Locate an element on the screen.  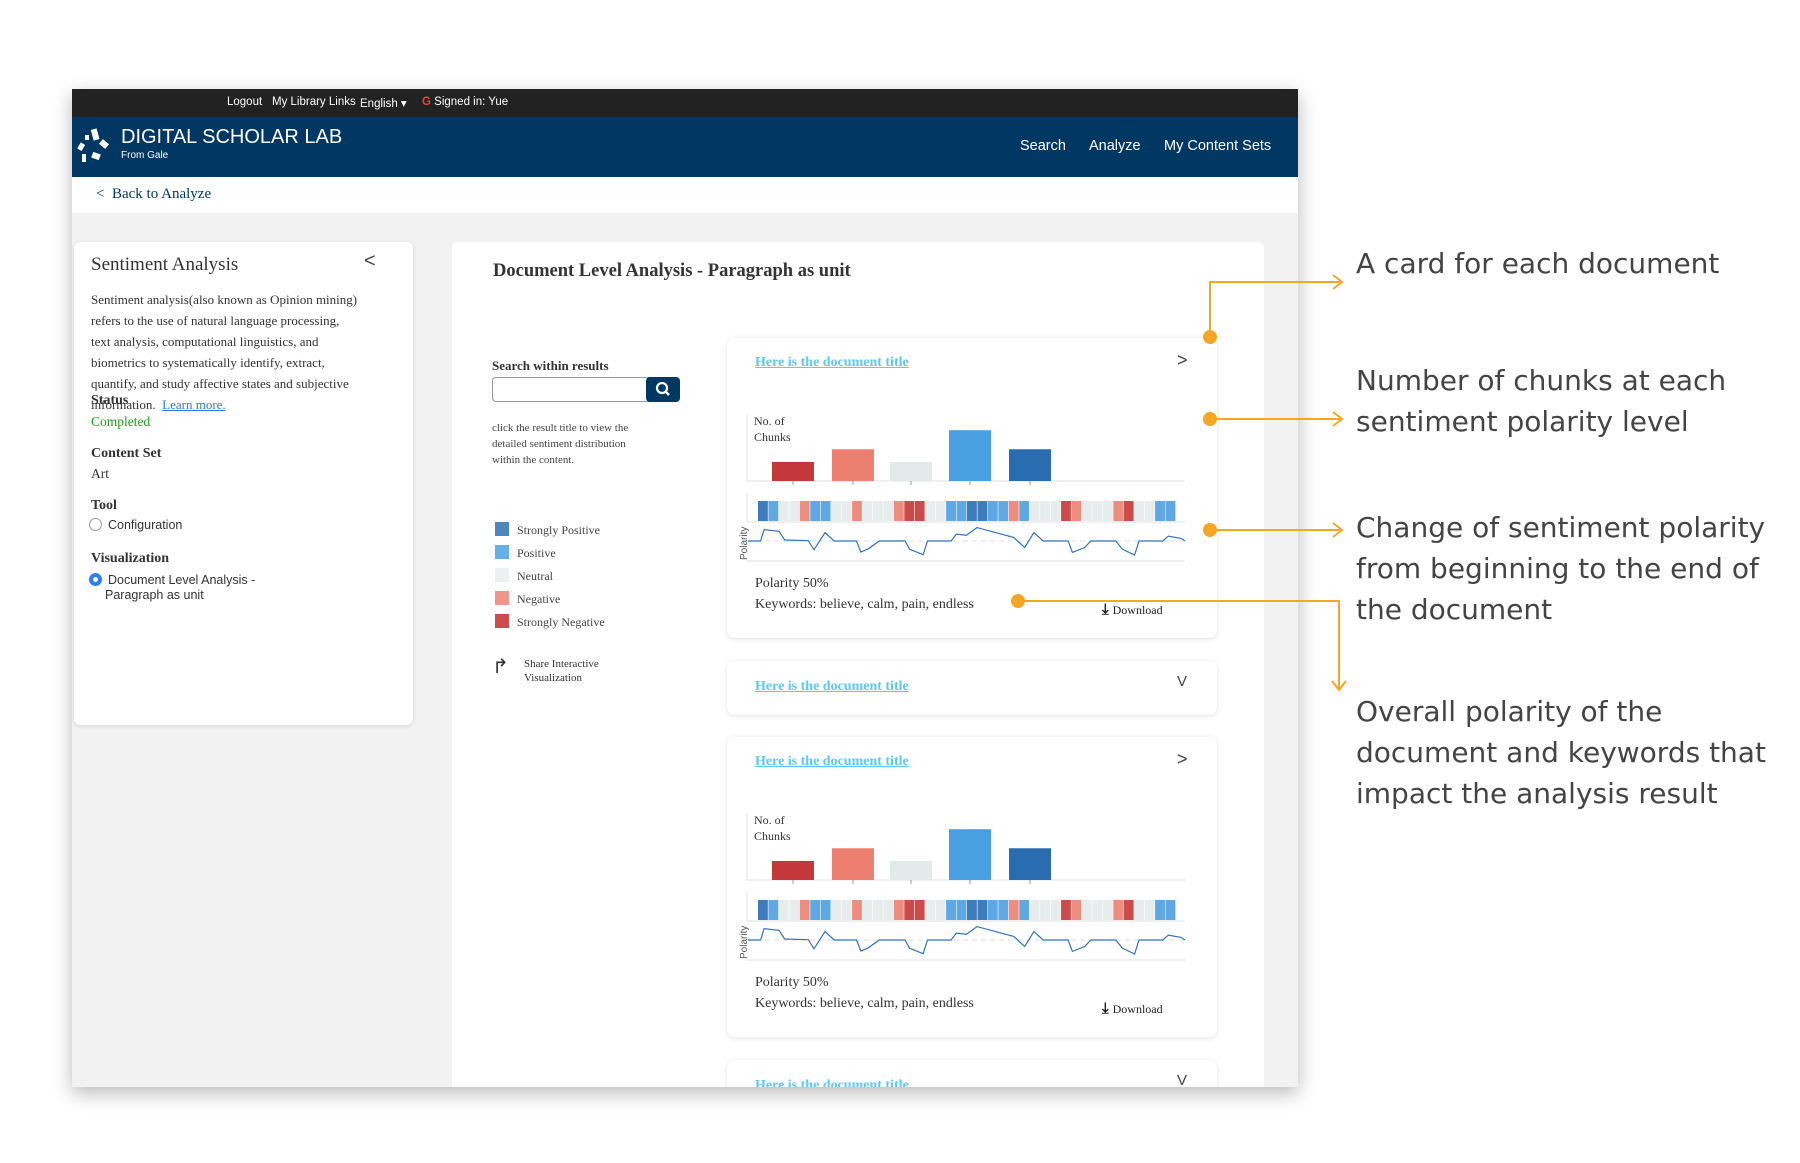
connector-card is located at coordinates (1275, 309).